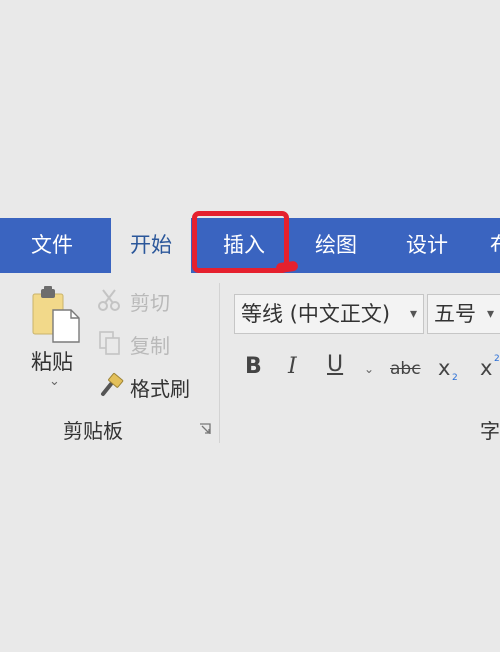 The height and width of the screenshot is (652, 500). I want to click on superscript-2: 2, so click(497, 359).